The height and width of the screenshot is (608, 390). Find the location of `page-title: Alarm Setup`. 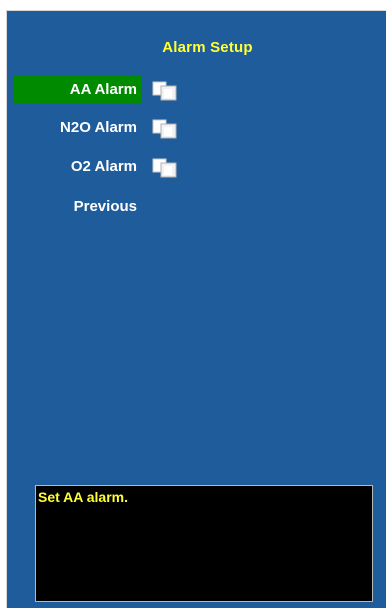

page-title: Alarm Setup is located at coordinates (207, 47).